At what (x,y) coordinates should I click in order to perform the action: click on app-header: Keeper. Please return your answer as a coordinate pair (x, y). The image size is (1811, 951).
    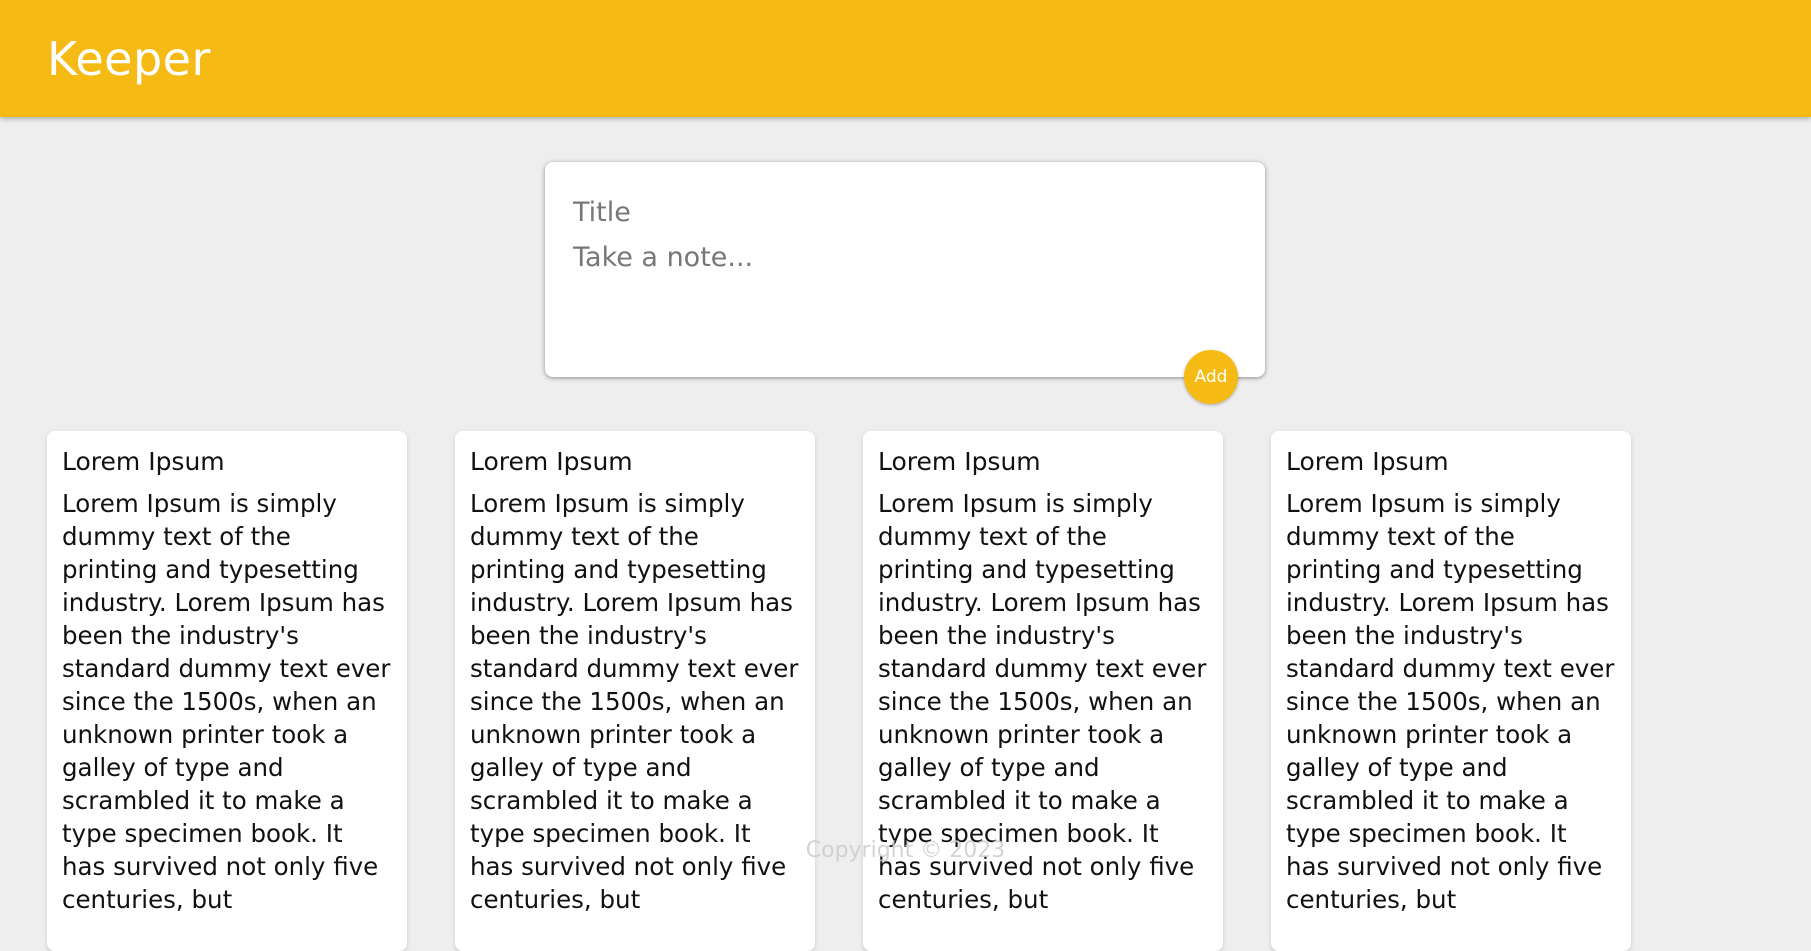
    Looking at the image, I should click on (905, 58).